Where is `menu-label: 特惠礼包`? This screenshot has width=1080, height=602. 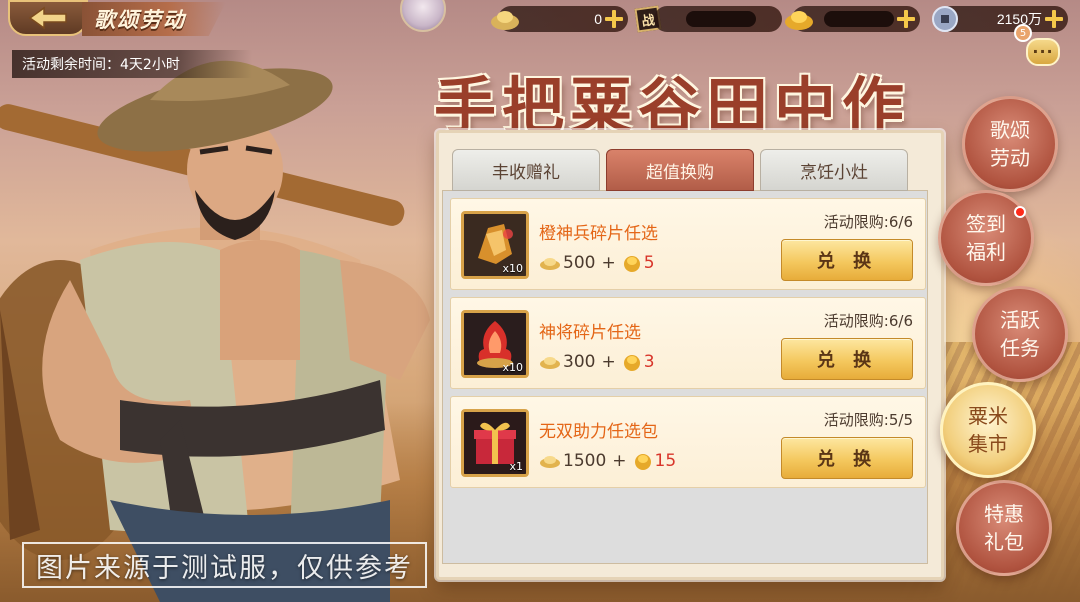 menu-label: 特惠礼包 is located at coordinates (1004, 528).